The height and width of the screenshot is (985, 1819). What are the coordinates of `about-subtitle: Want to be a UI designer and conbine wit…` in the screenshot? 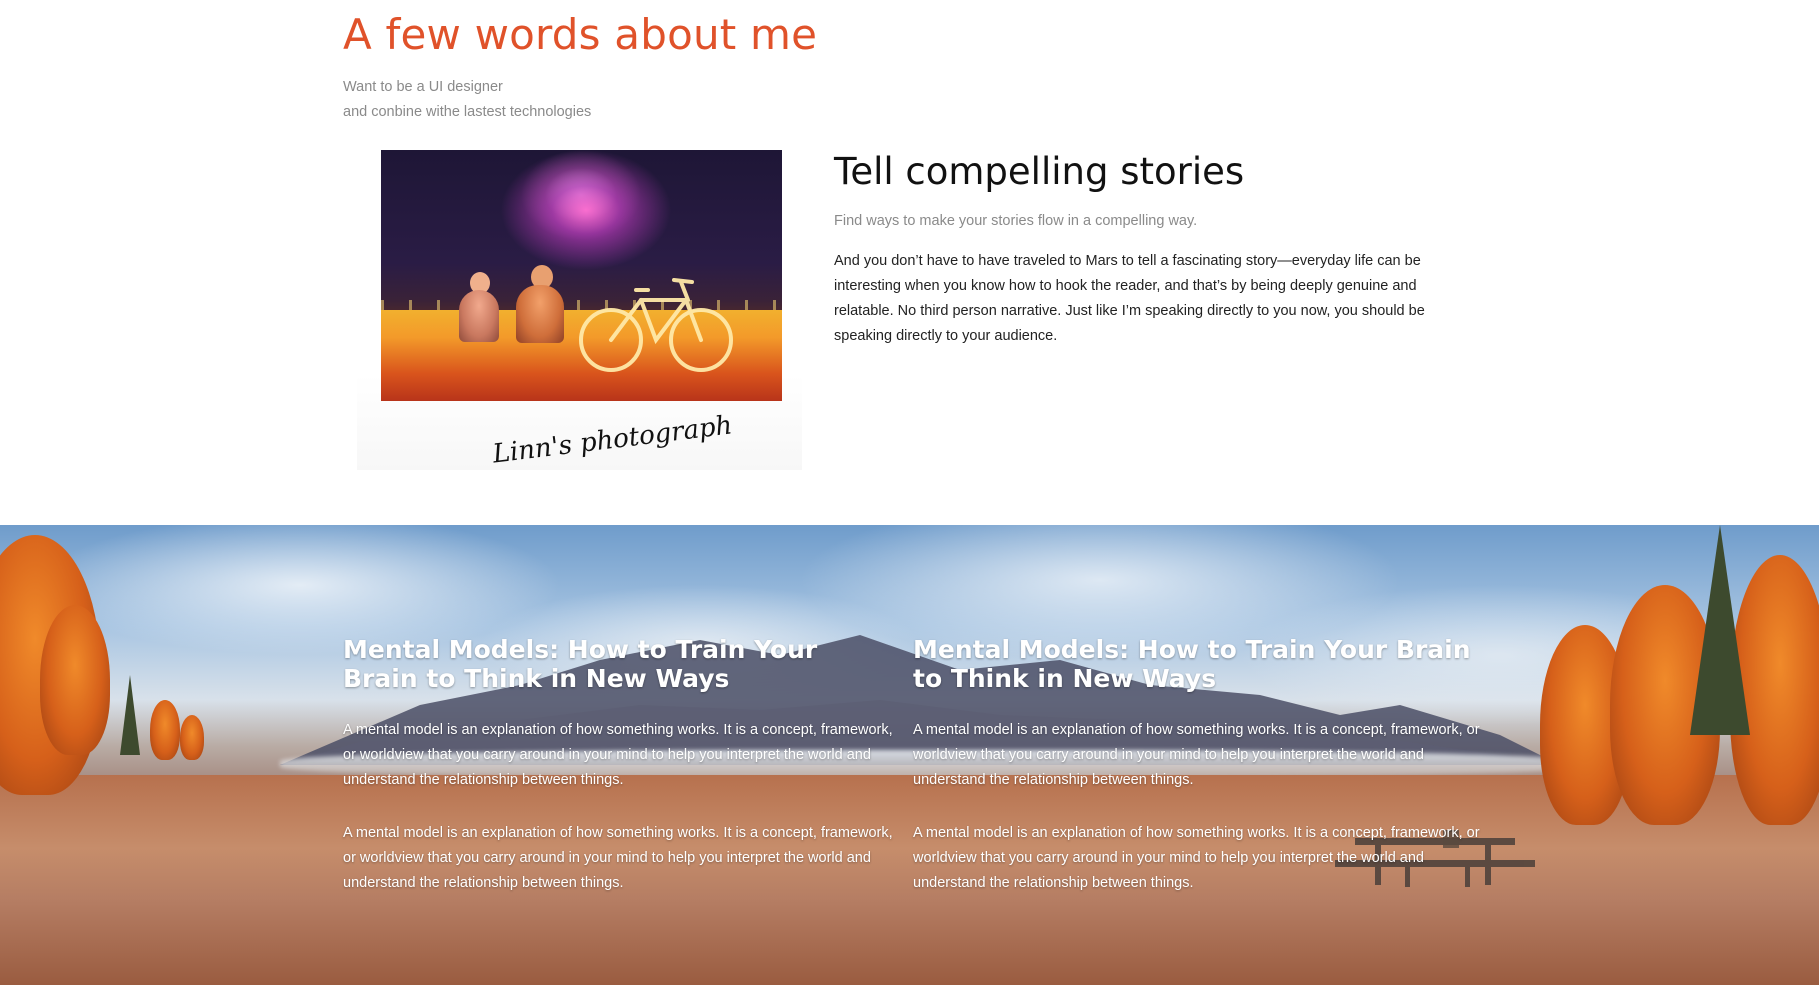 It's located at (467, 100).